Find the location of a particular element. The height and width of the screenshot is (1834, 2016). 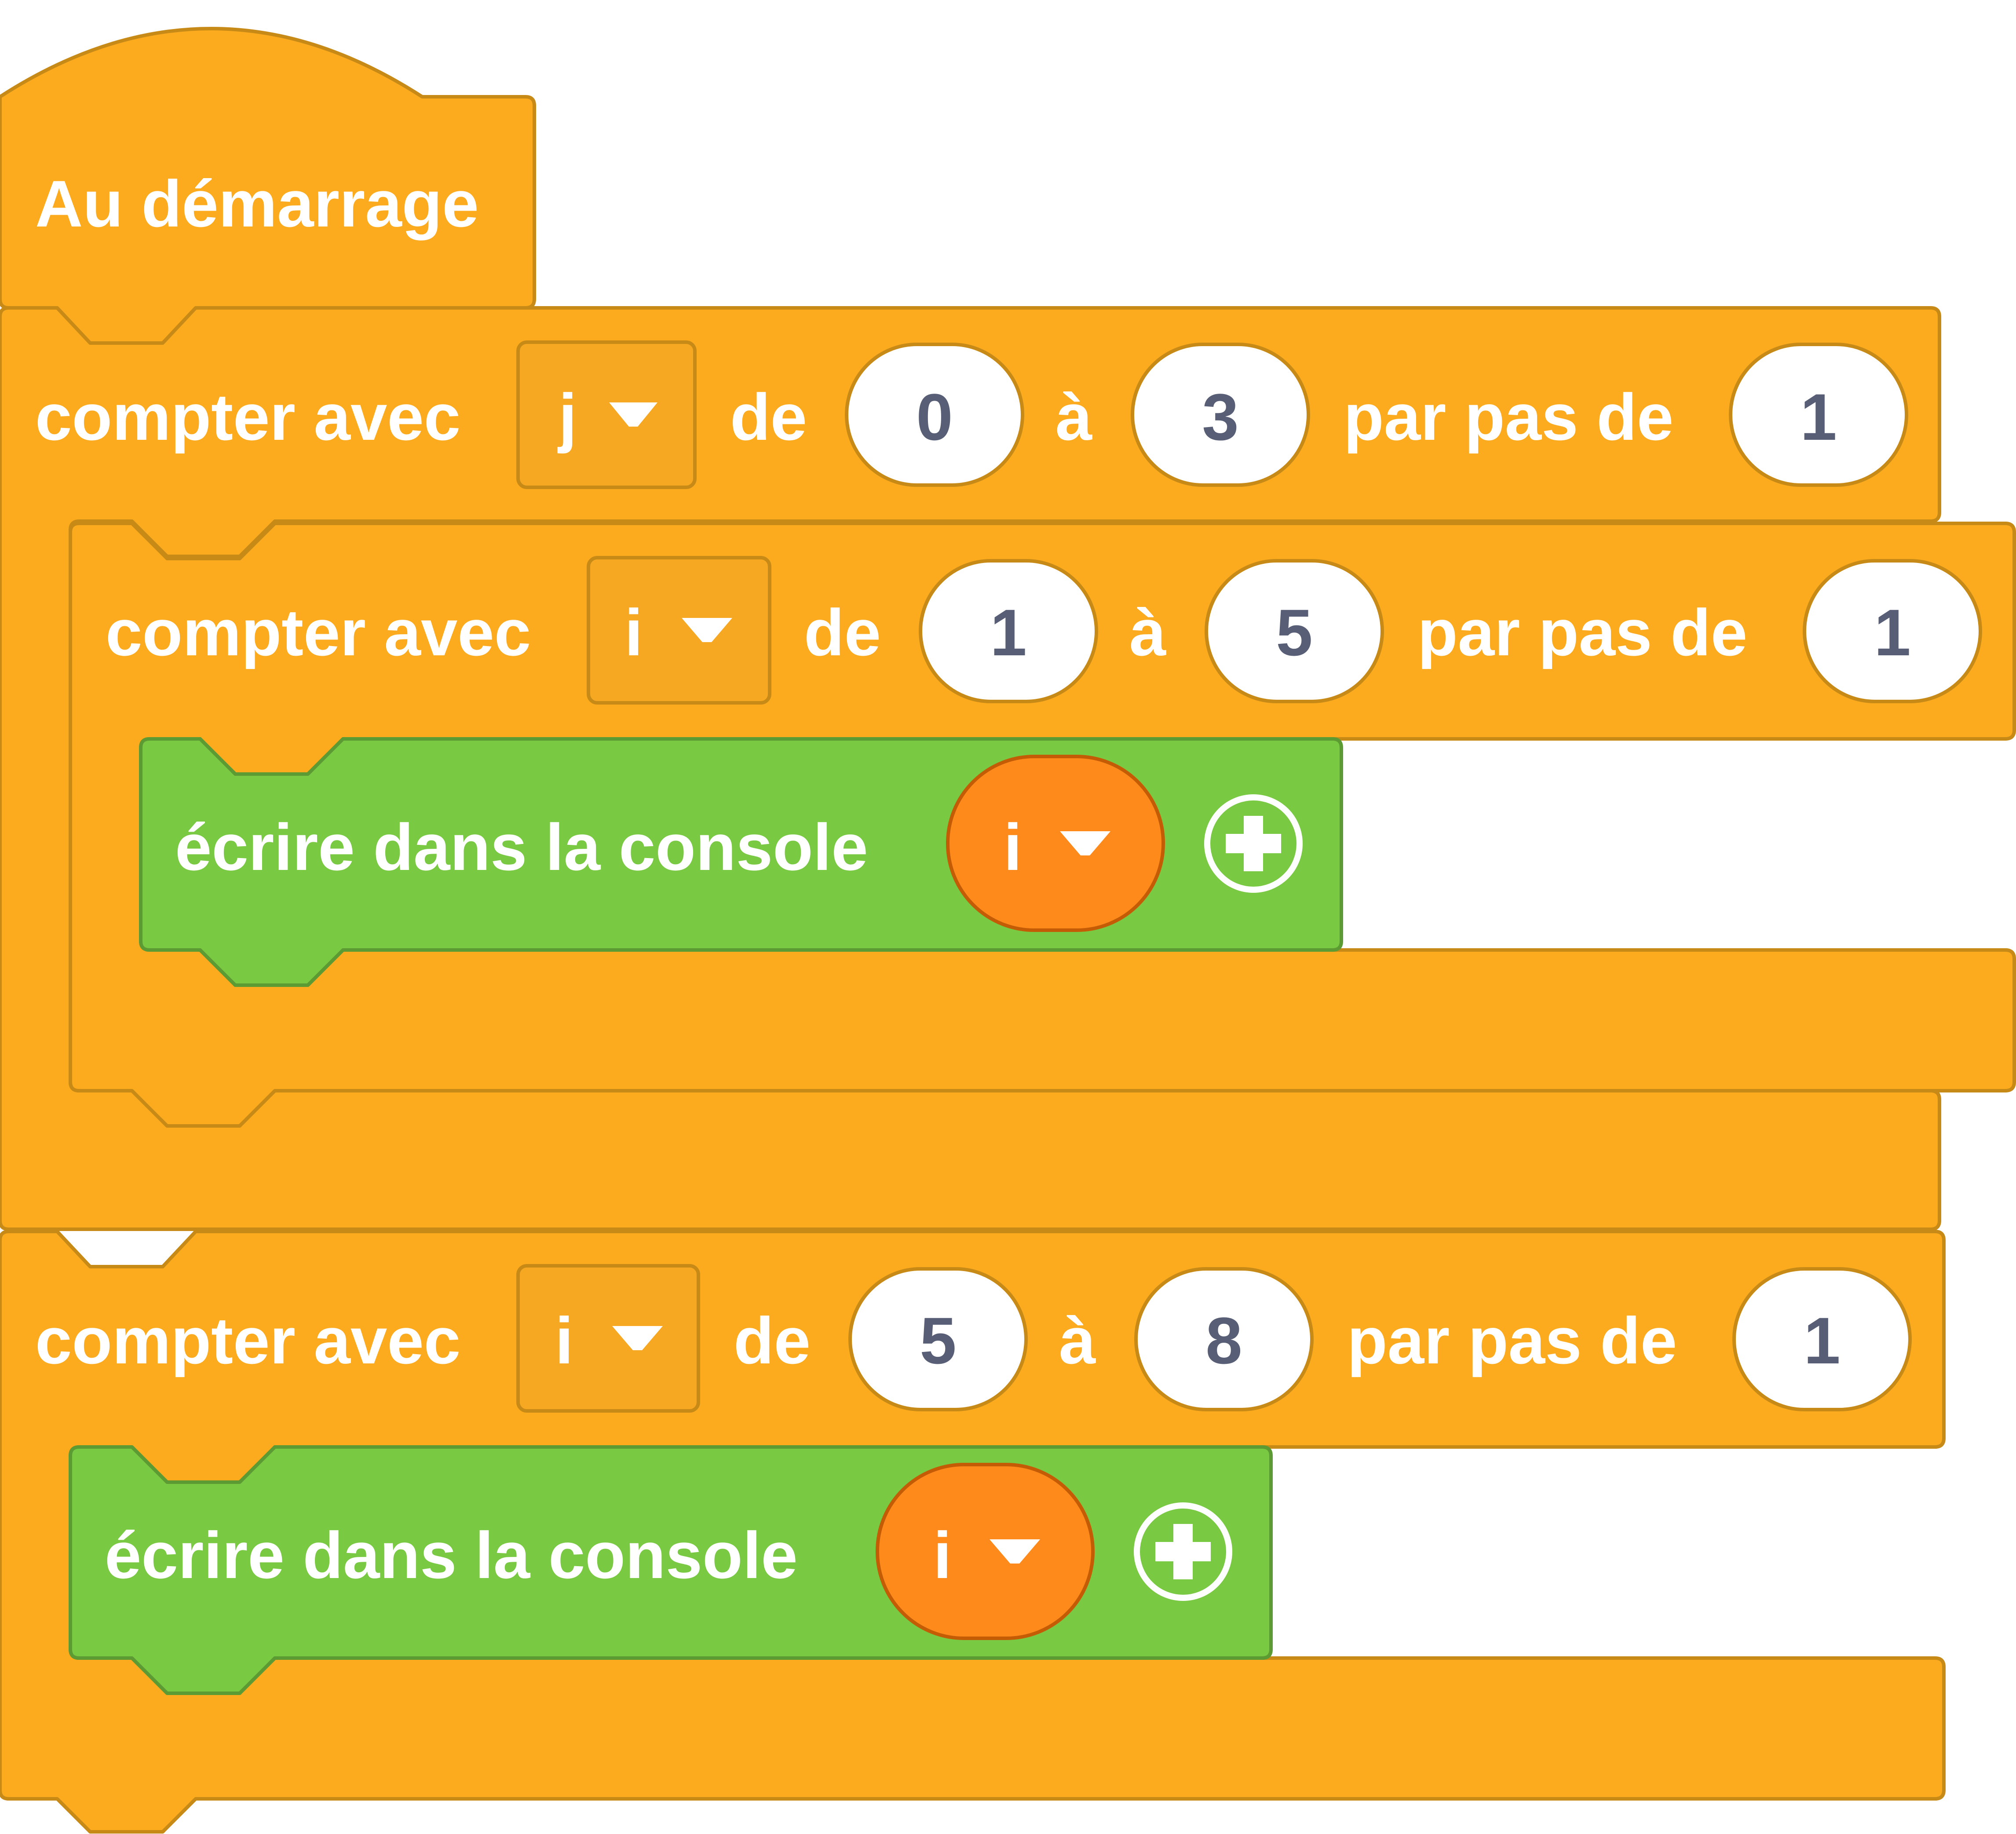

from-value-input: 5 is located at coordinates (938, 1339).